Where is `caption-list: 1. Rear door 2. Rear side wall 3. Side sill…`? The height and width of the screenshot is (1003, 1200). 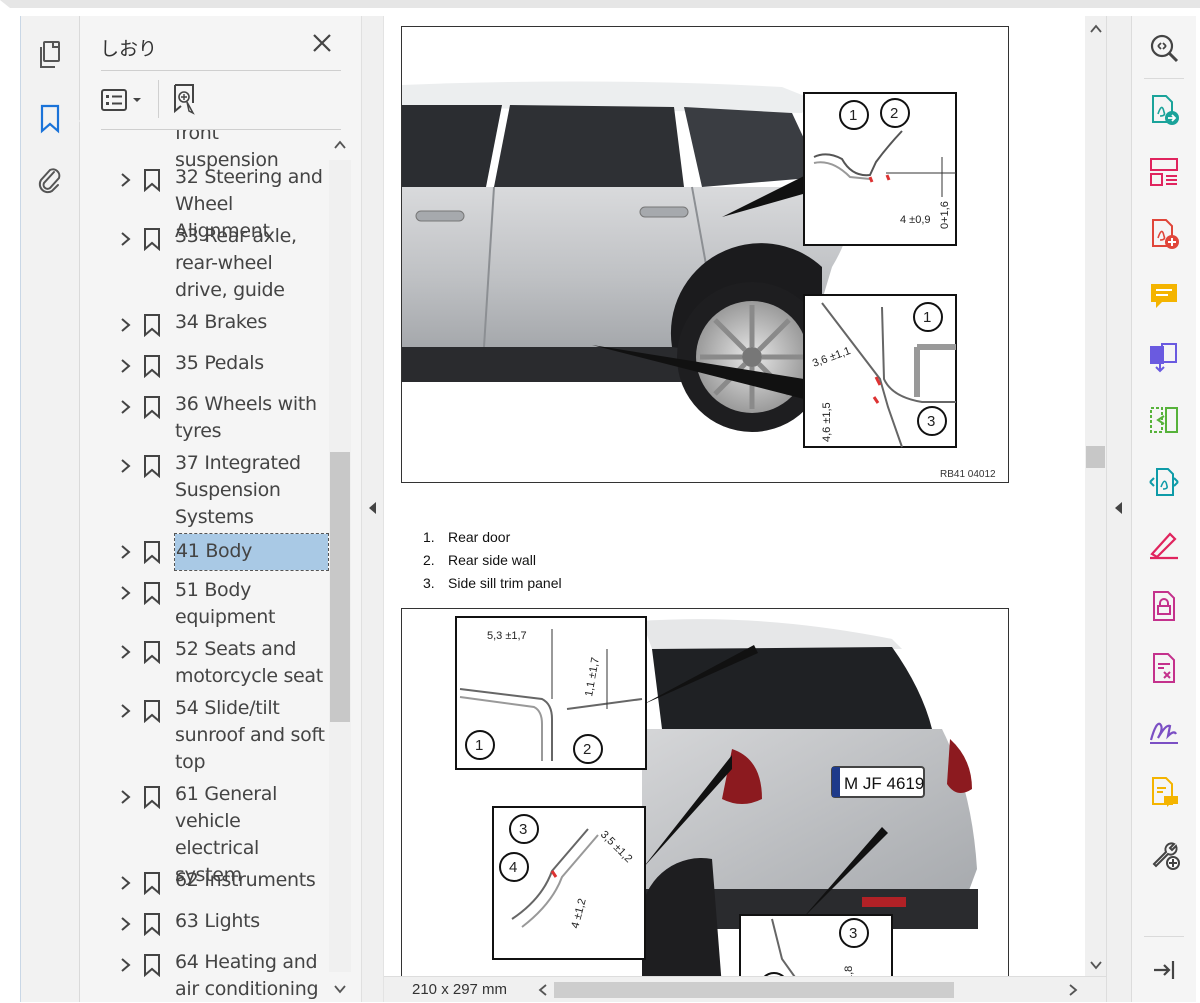 caption-list: 1. Rear door 2. Rear side wall 3. Side sill… is located at coordinates (492, 560).